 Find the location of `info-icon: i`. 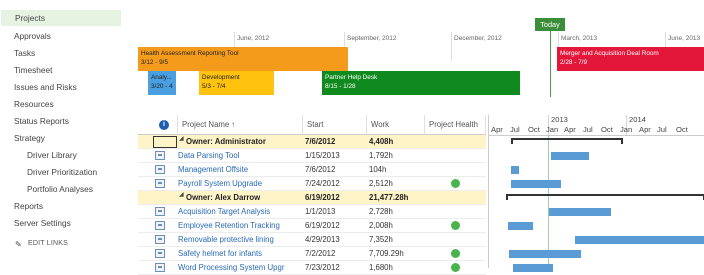

info-icon: i is located at coordinates (164, 125).